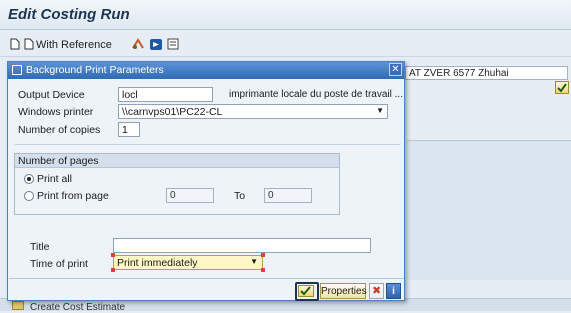  Describe the element at coordinates (489, 210) in the screenshot. I see `background-panel` at that location.